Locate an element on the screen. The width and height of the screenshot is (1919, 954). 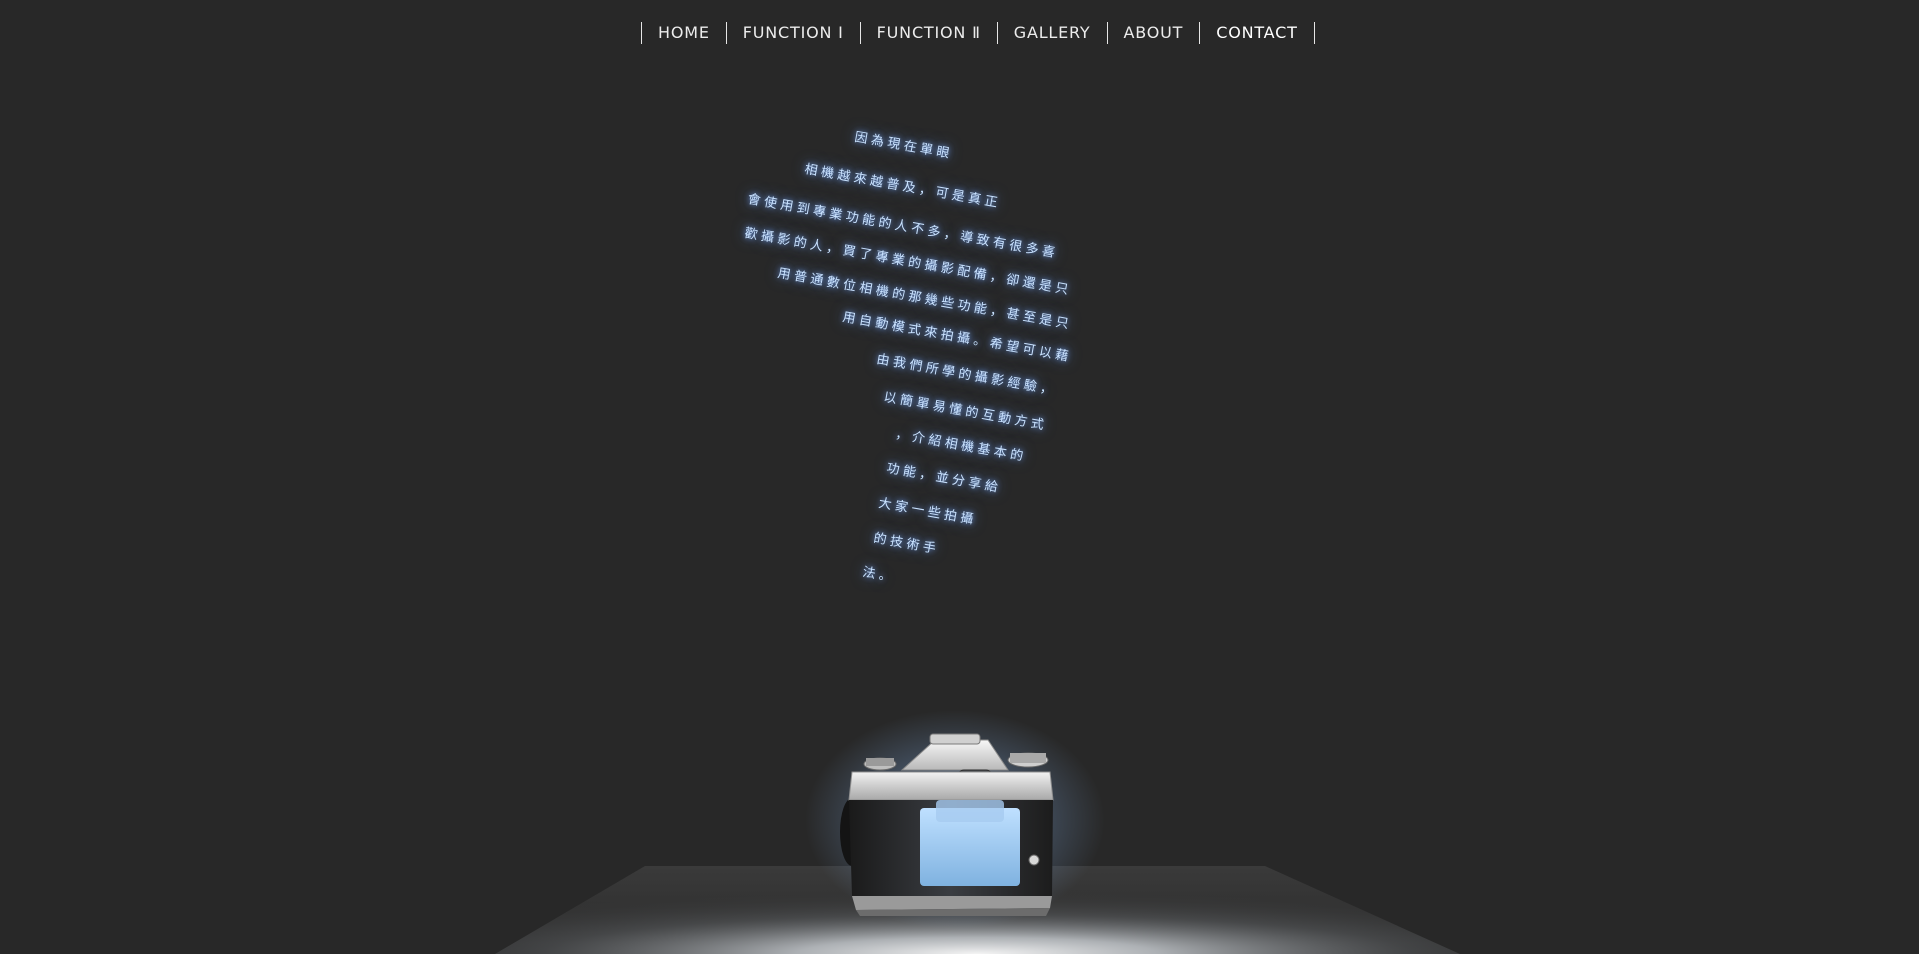
camera-stage is located at coordinates (977, 832).